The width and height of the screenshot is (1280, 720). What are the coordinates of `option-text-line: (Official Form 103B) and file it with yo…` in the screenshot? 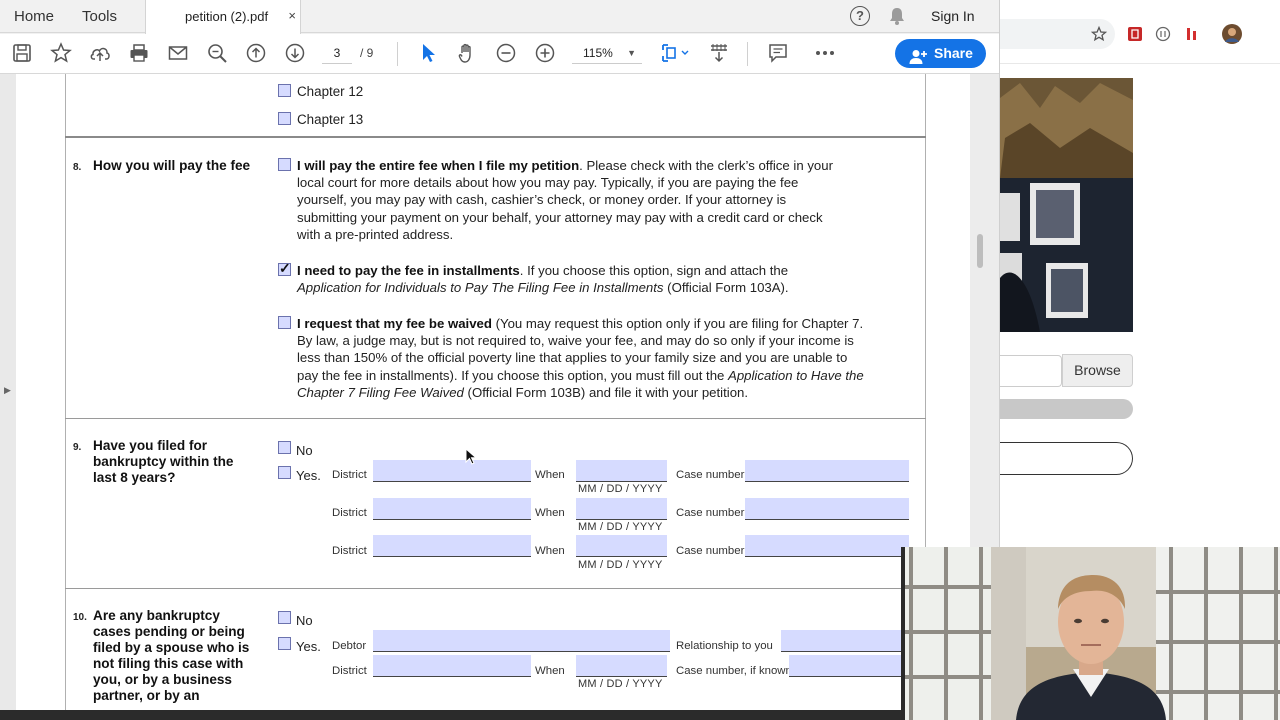 It's located at (606, 392).